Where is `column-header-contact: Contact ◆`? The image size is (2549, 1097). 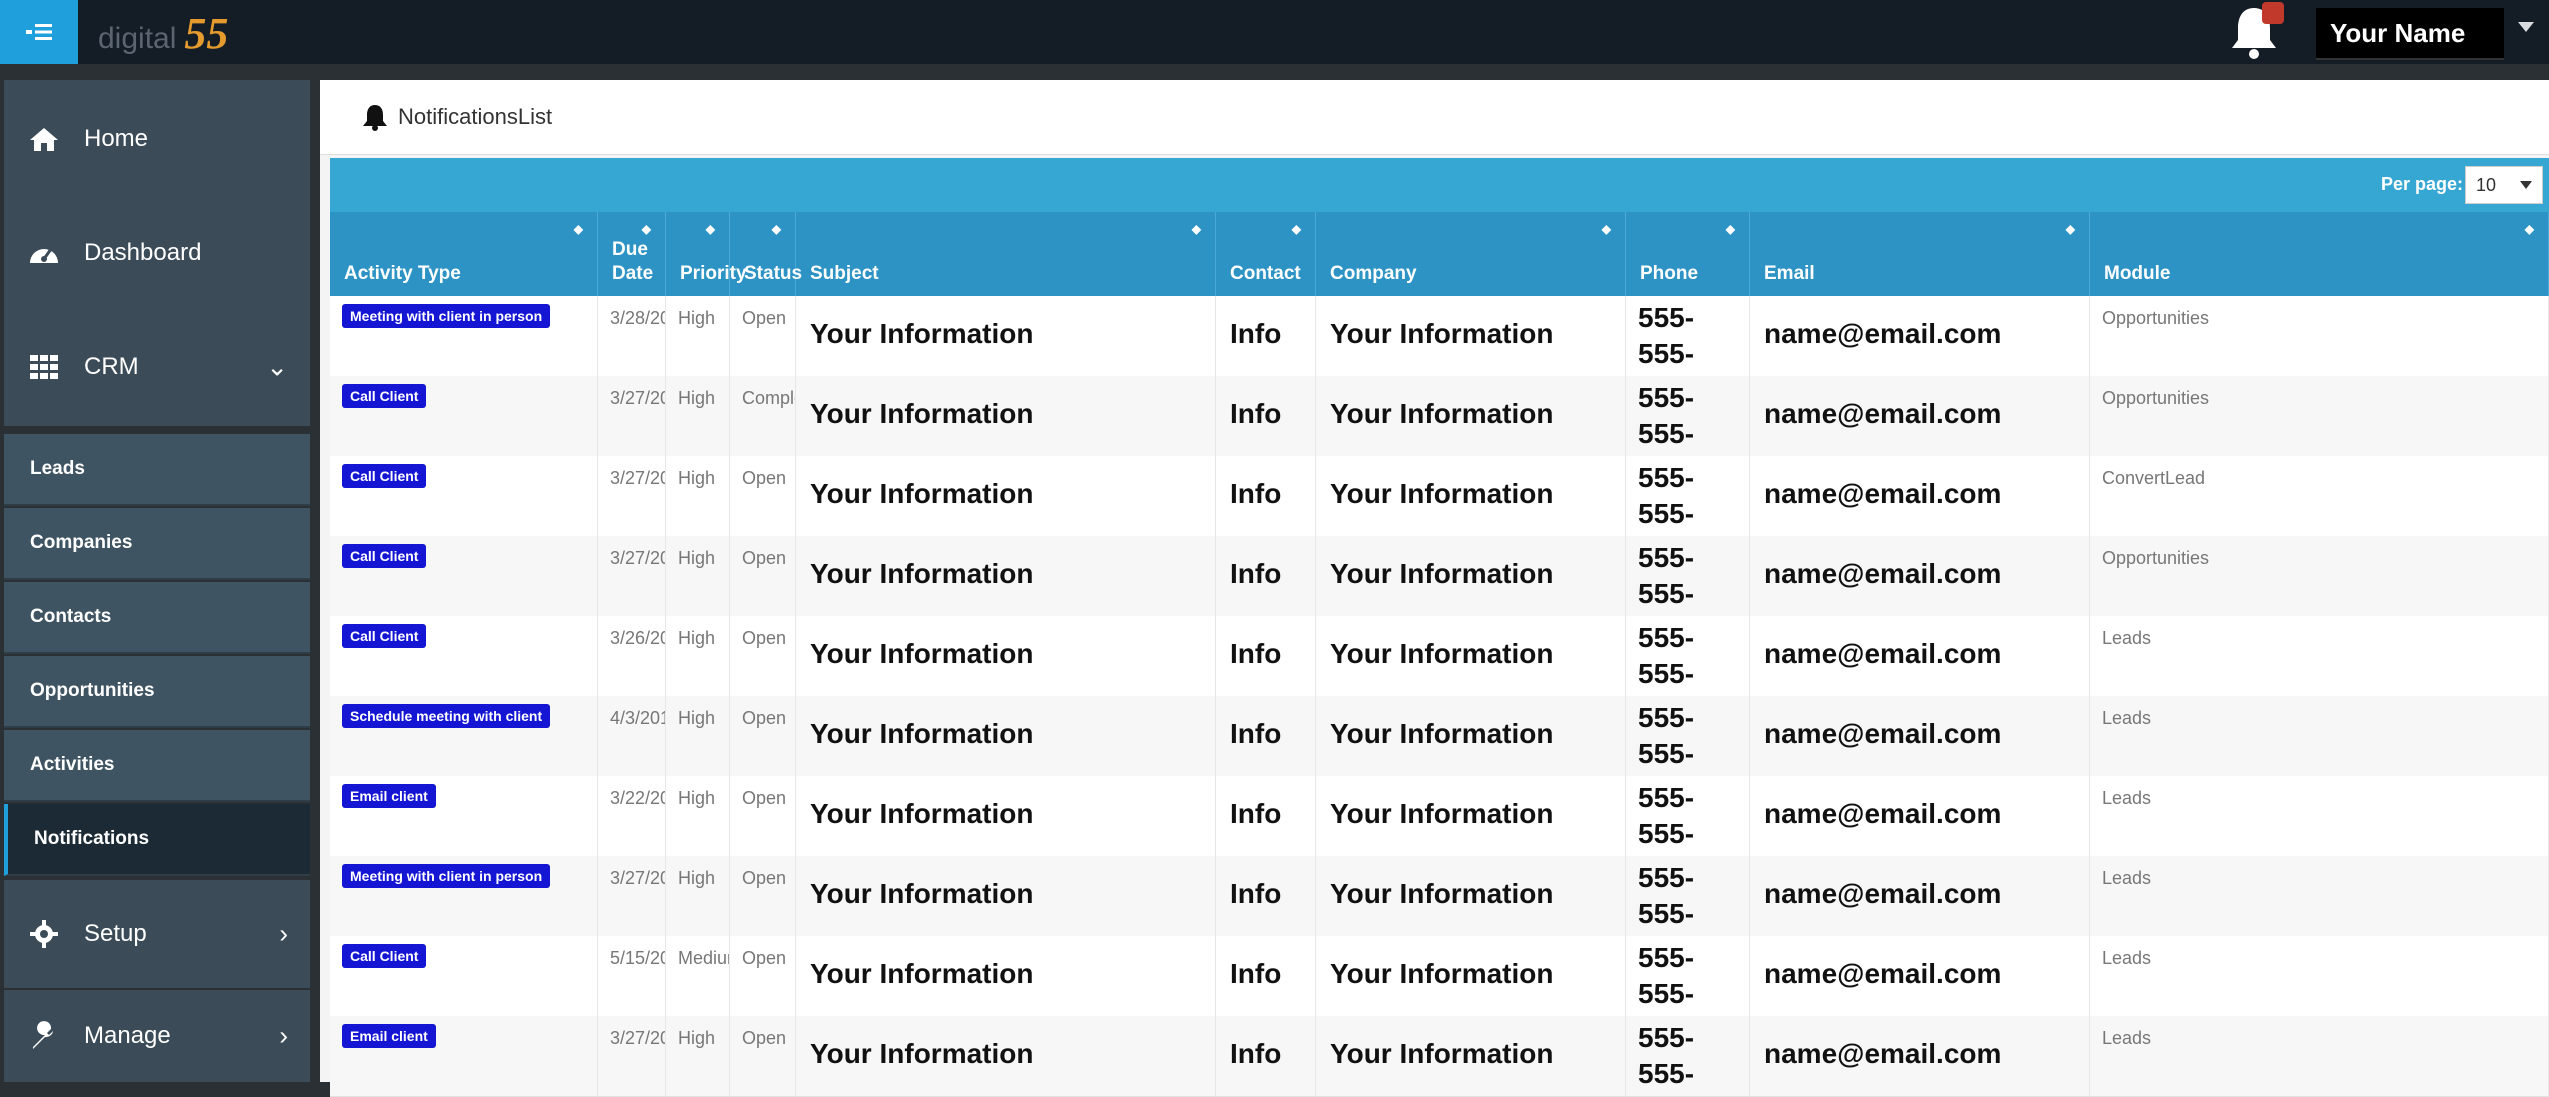 column-header-contact: Contact ◆ is located at coordinates (1266, 254).